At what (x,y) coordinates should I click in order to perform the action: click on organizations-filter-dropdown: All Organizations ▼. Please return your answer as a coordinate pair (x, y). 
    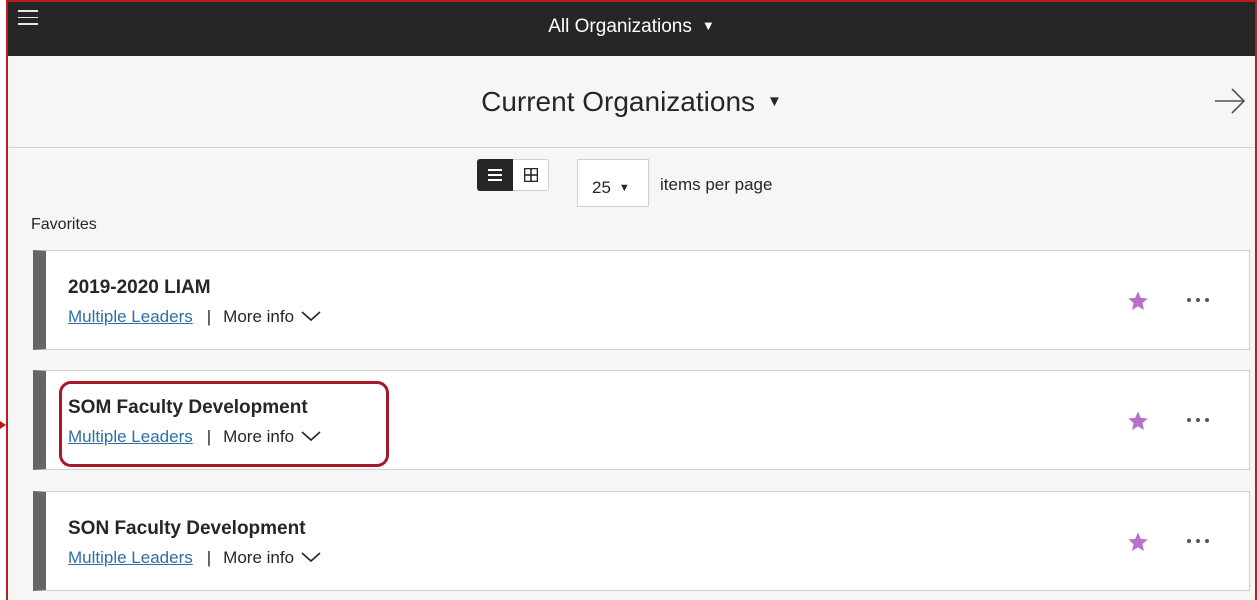
    Looking at the image, I should click on (631, 27).